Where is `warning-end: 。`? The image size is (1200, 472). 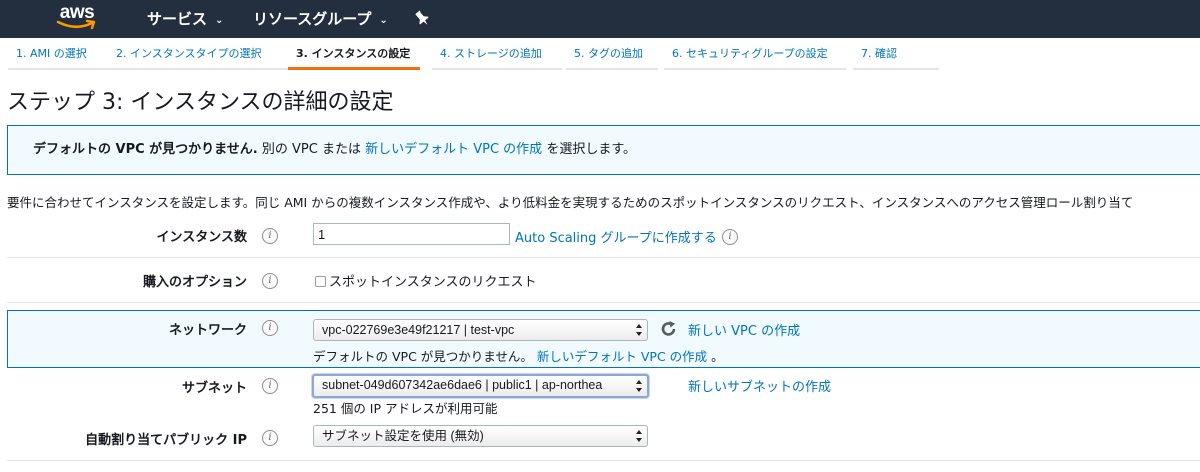
warning-end: 。 is located at coordinates (717, 356).